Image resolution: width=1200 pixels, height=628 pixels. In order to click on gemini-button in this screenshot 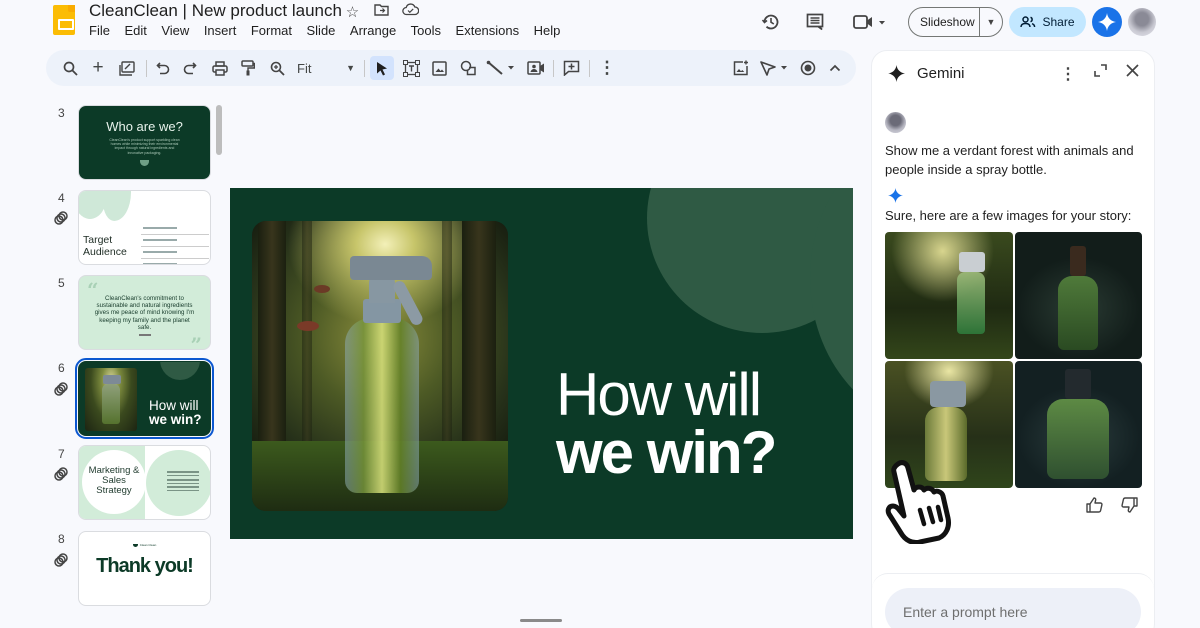, I will do `click(1107, 22)`.